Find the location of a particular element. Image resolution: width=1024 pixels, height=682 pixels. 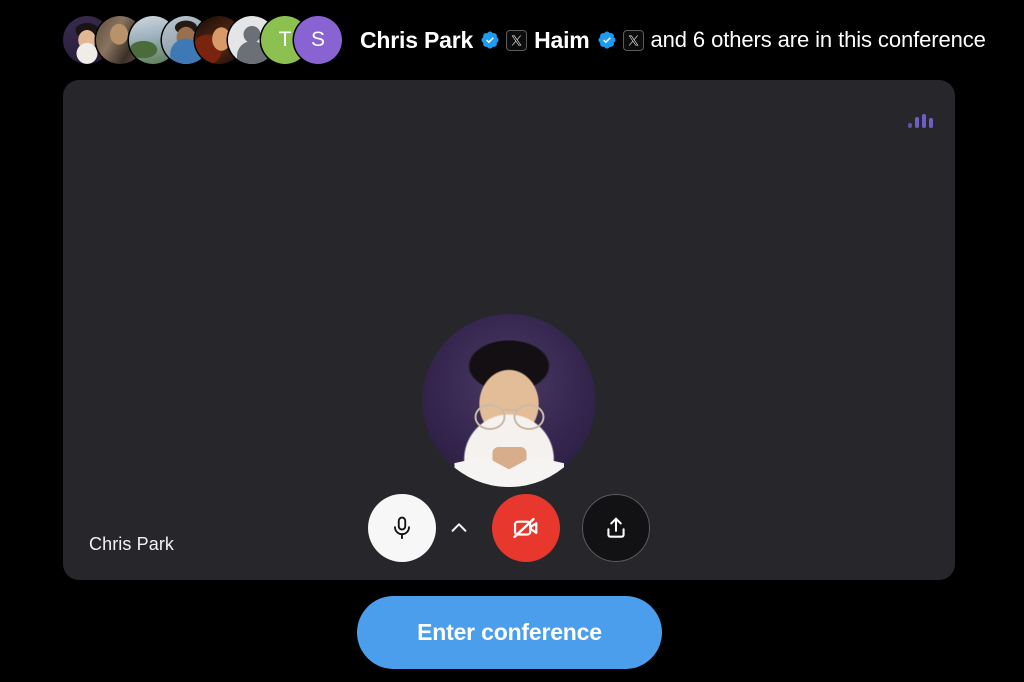

chevron-up-icon is located at coordinates (459, 527).